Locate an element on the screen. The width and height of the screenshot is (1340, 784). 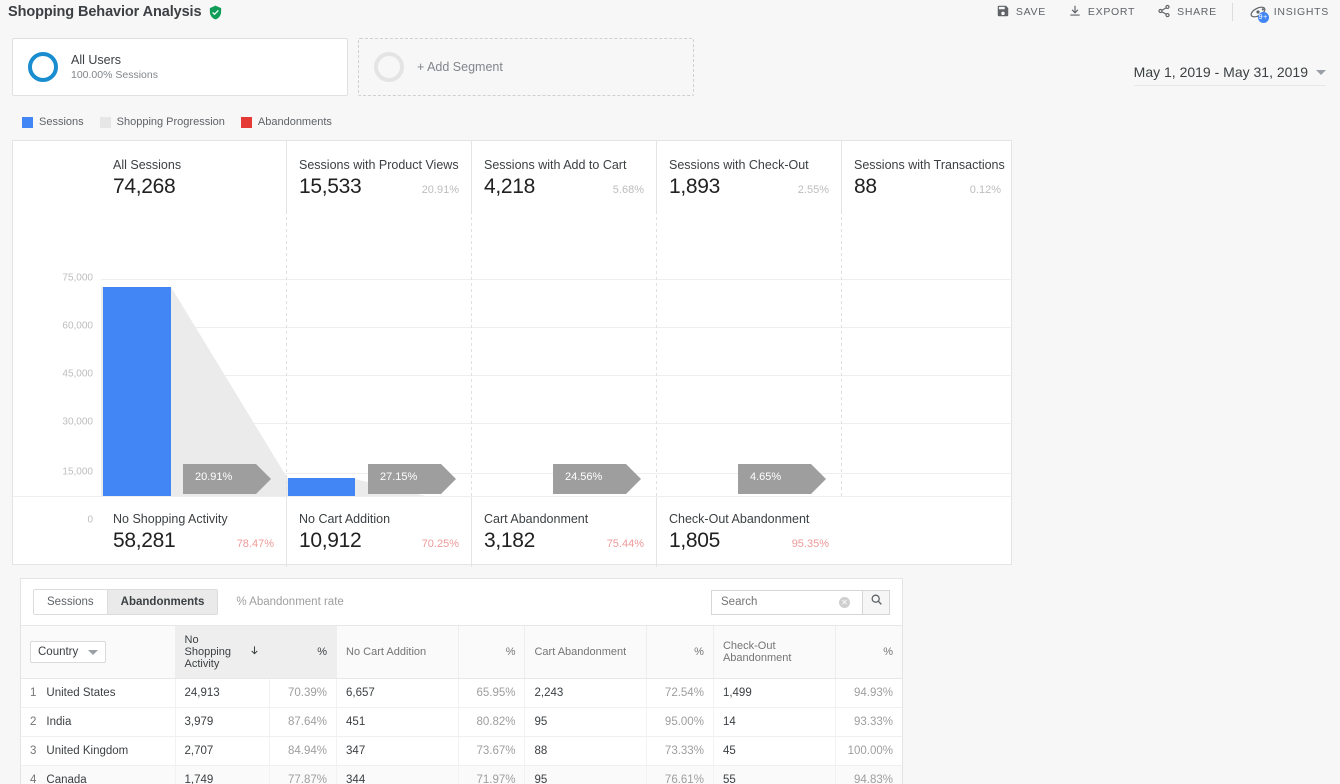
transition-pct-1: 20.91% is located at coordinates (214, 477).